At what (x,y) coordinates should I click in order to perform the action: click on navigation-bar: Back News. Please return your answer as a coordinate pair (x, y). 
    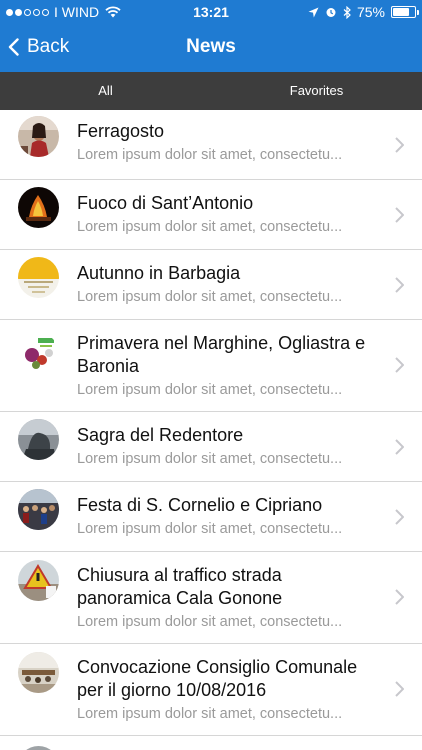
    Looking at the image, I should click on (211, 48).